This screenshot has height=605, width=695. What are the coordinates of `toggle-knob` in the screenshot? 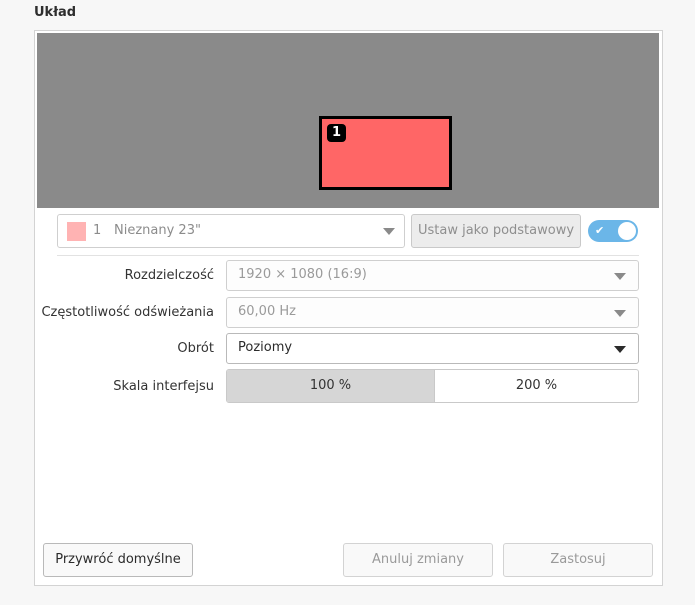 It's located at (627, 231).